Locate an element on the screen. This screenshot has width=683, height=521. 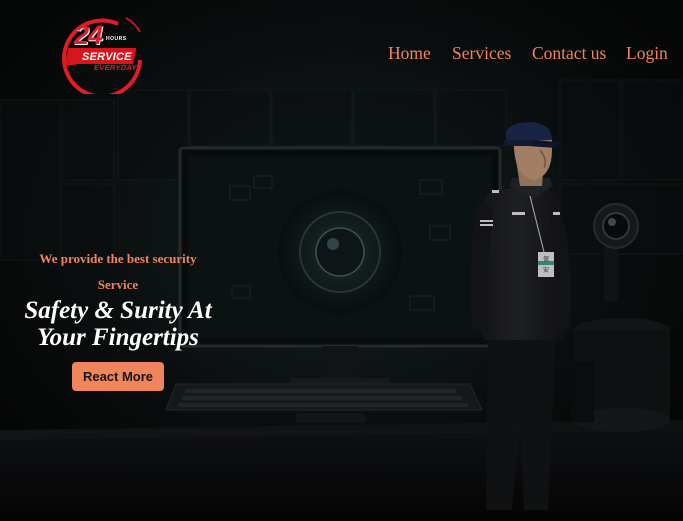
nav-login-link: Login is located at coordinates (647, 53).